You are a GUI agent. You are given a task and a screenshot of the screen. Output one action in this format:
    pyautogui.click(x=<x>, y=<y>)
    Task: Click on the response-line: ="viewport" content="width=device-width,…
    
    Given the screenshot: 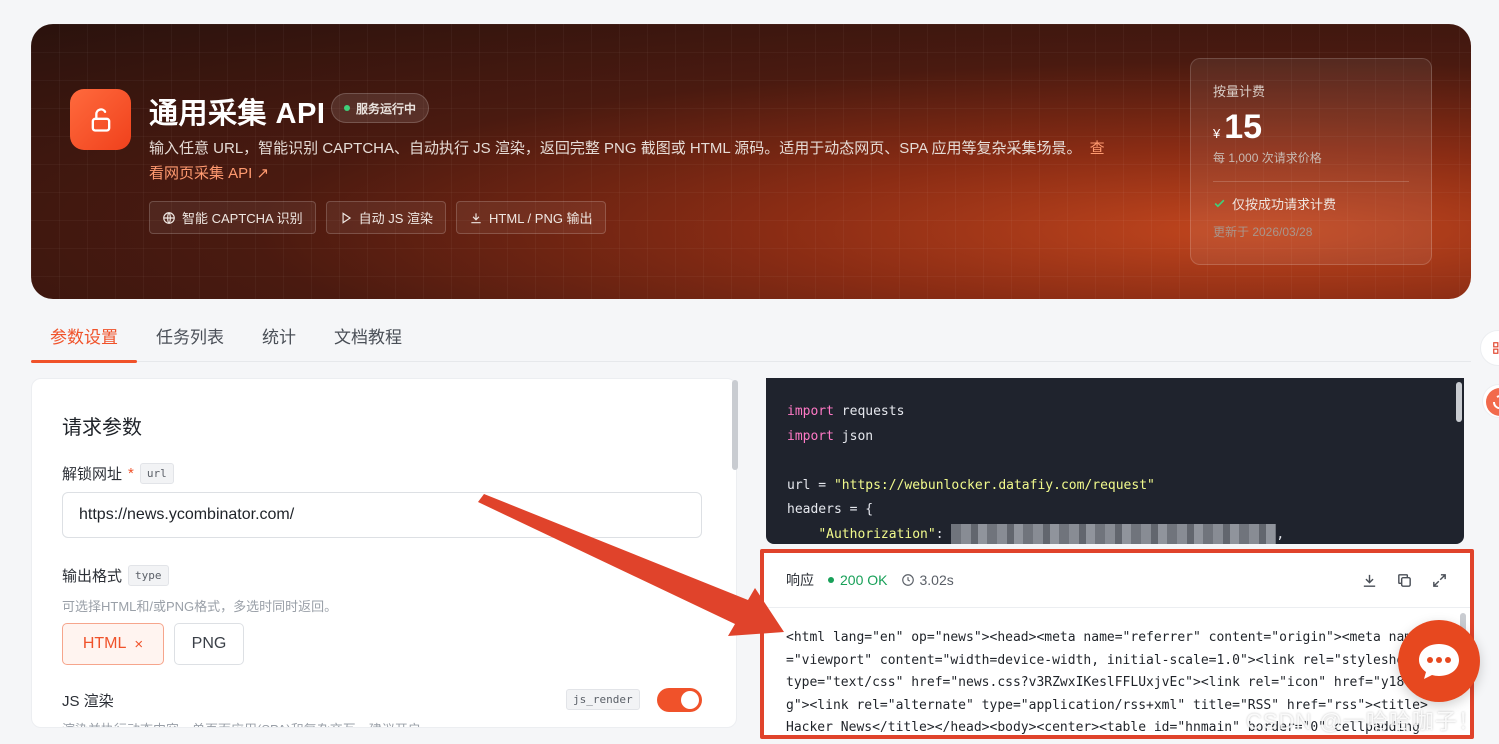 What is the action you would take?
    pyautogui.click(x=1107, y=660)
    